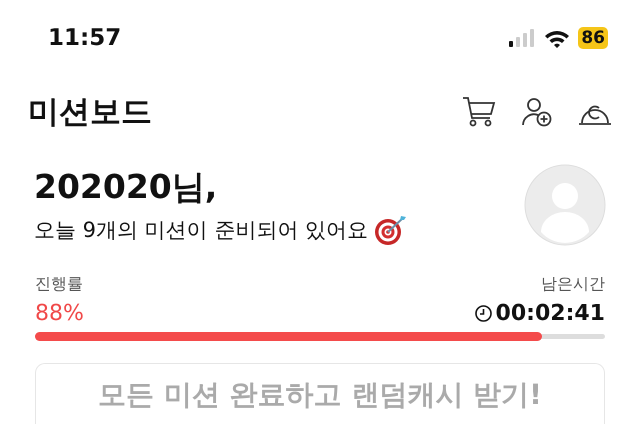 This screenshot has width=640, height=440. I want to click on progress-percent: 88%, so click(59, 313).